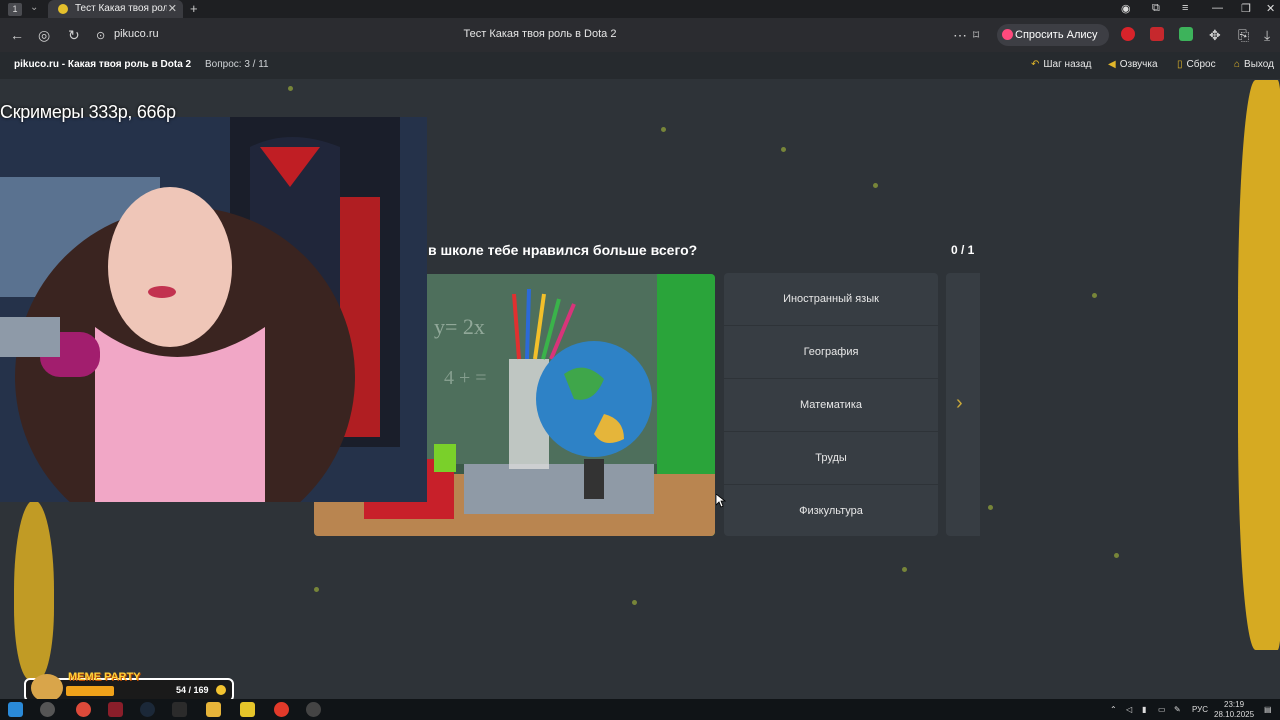 The height and width of the screenshot is (720, 1280). What do you see at coordinates (104, 677) in the screenshot?
I see `meme-party-label: MEME PARTY` at bounding box center [104, 677].